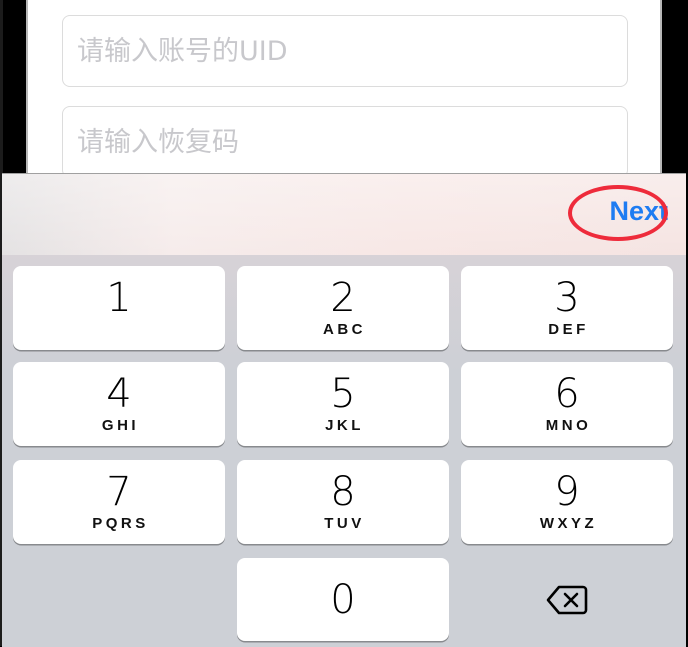 This screenshot has width=688, height=647. What do you see at coordinates (344, 523) in the screenshot?
I see `key-letters: TUV` at bounding box center [344, 523].